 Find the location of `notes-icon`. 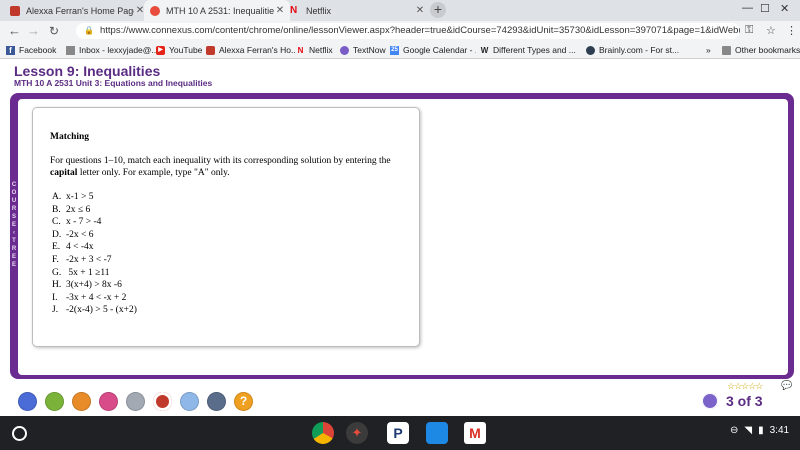

notes-icon is located at coordinates (189, 401).